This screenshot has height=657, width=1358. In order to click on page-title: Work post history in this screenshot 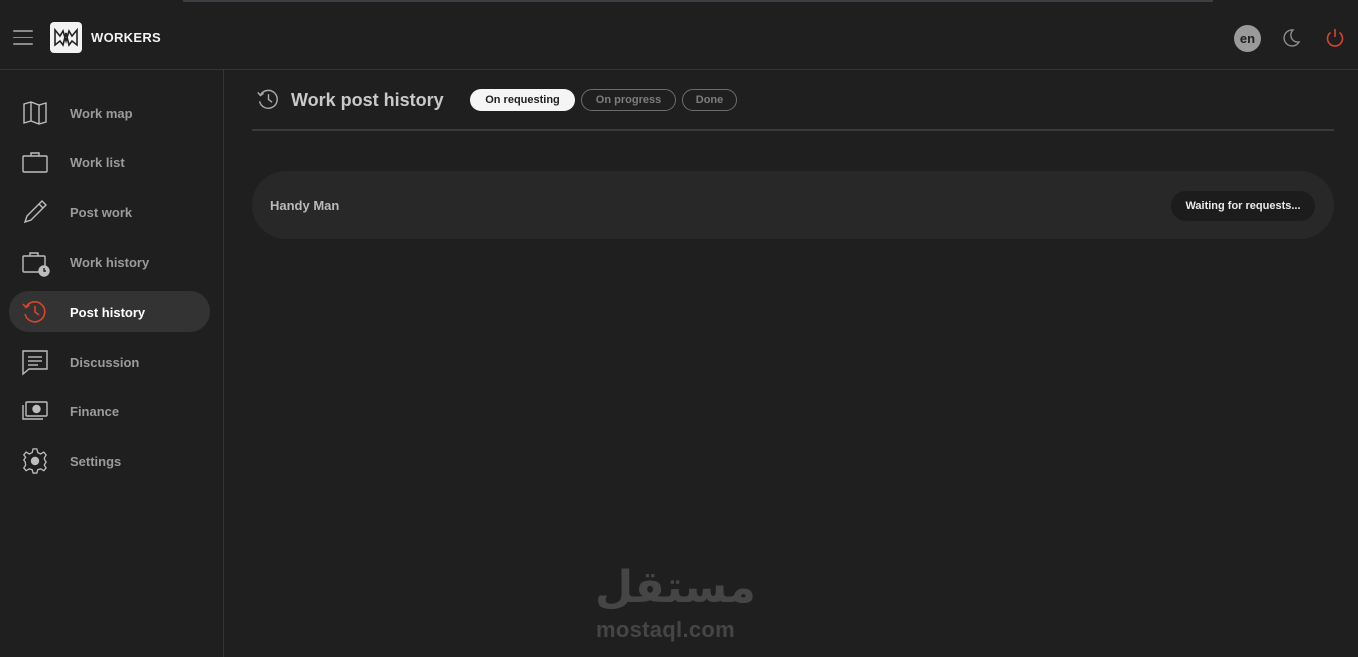, I will do `click(367, 100)`.